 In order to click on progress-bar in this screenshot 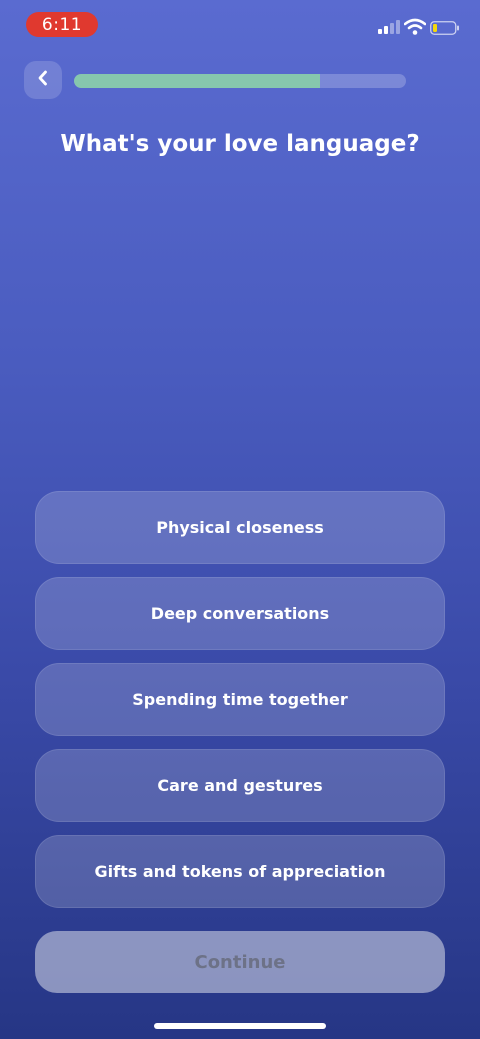, I will do `click(240, 81)`.